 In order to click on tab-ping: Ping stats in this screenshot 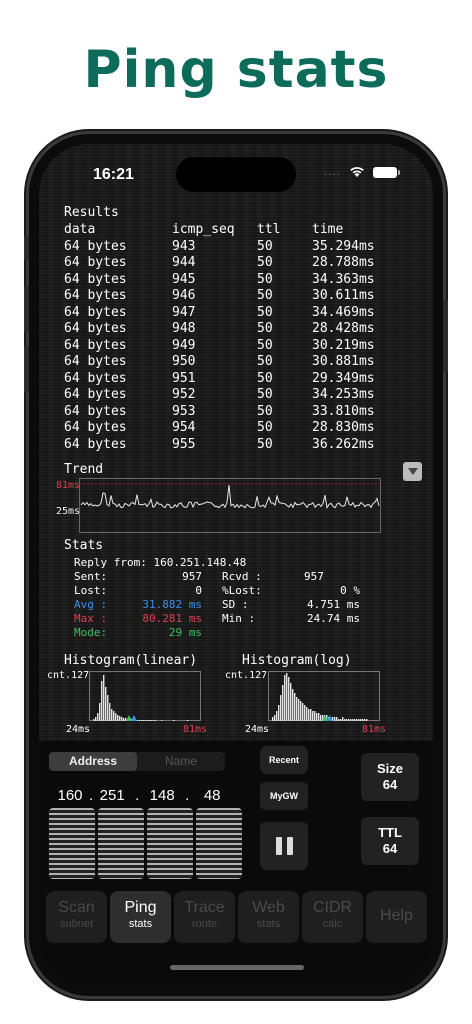, I will do `click(140, 917)`.